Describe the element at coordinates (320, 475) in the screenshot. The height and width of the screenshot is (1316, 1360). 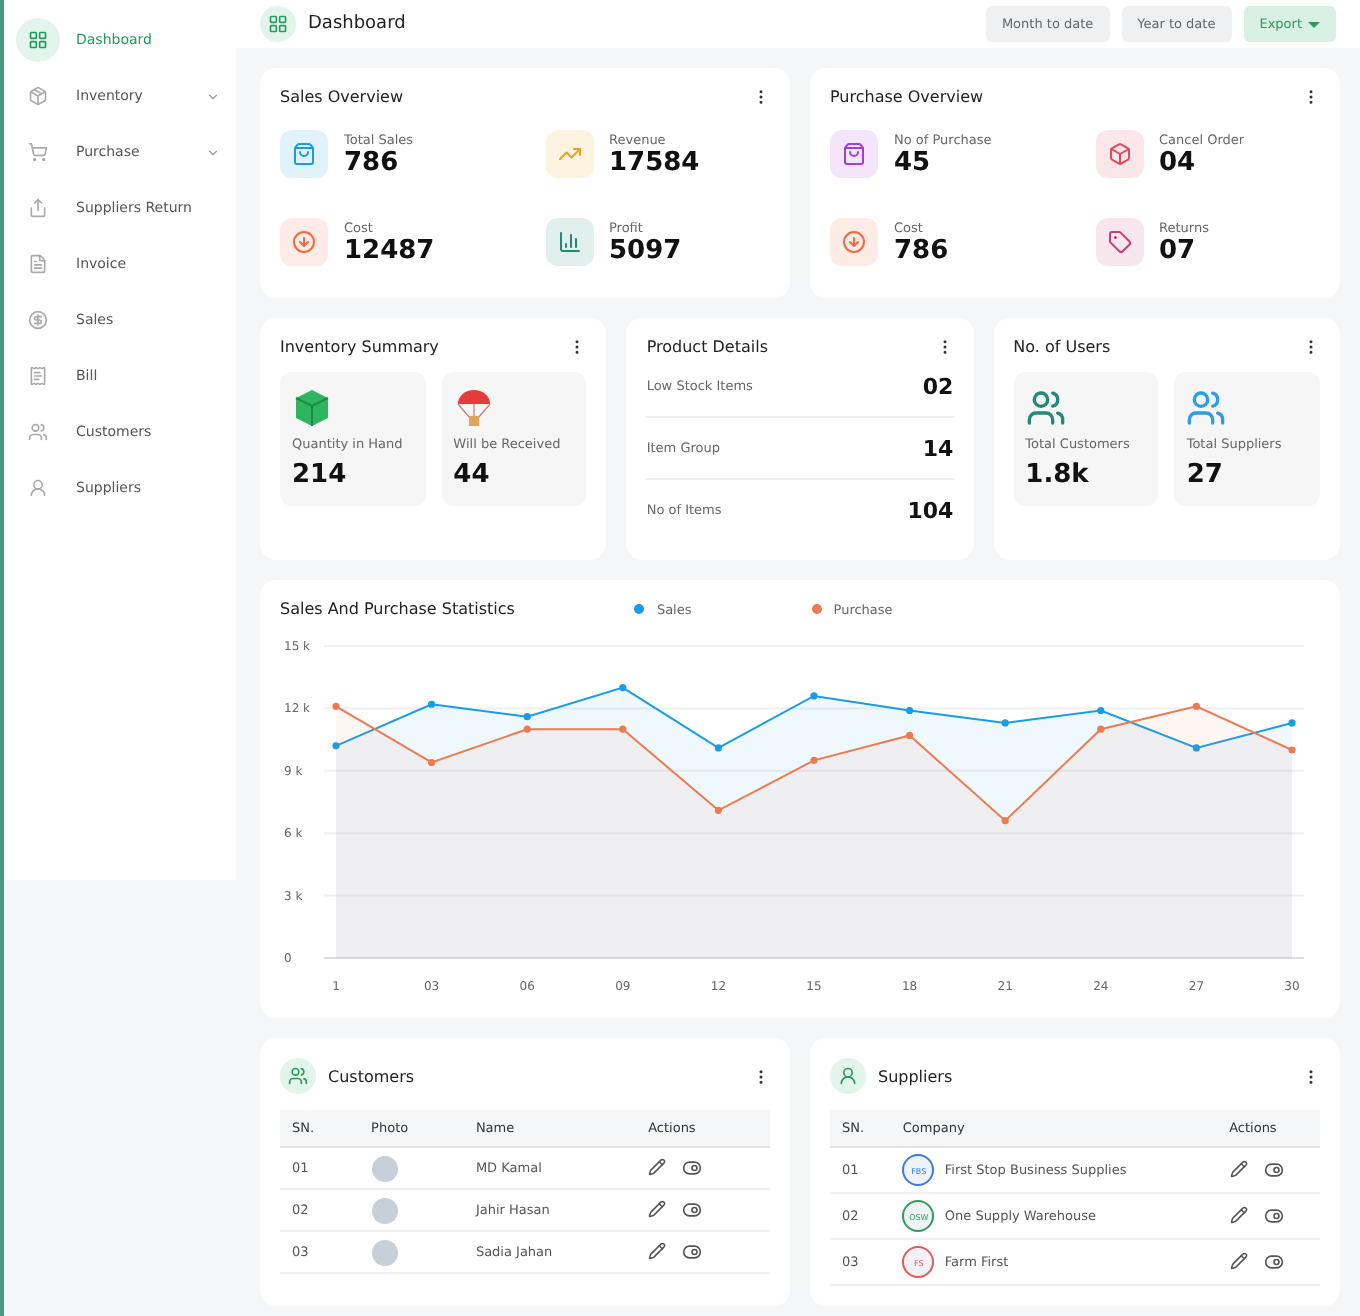
I see `tile-value: 214` at that location.